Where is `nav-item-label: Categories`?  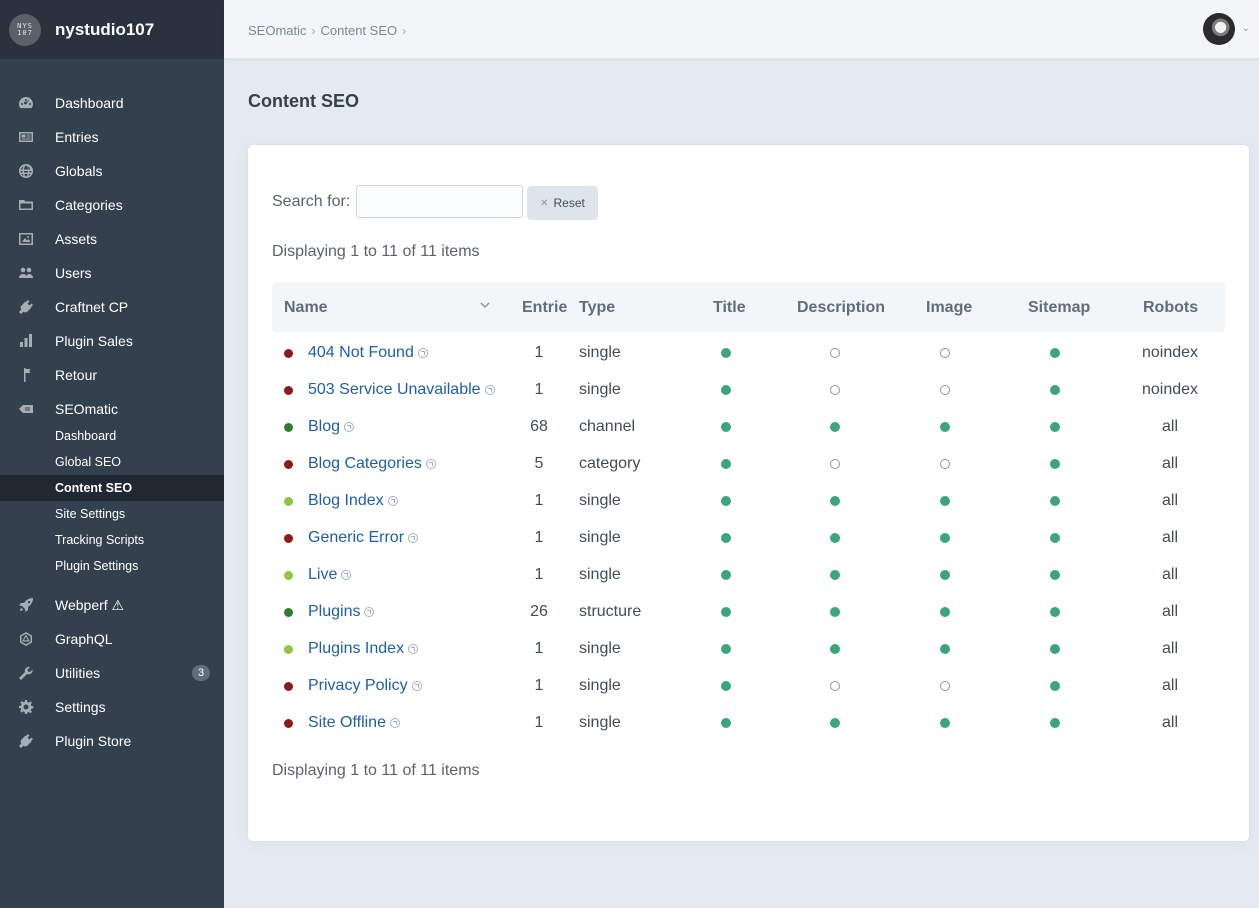 nav-item-label: Categories is located at coordinates (89, 205).